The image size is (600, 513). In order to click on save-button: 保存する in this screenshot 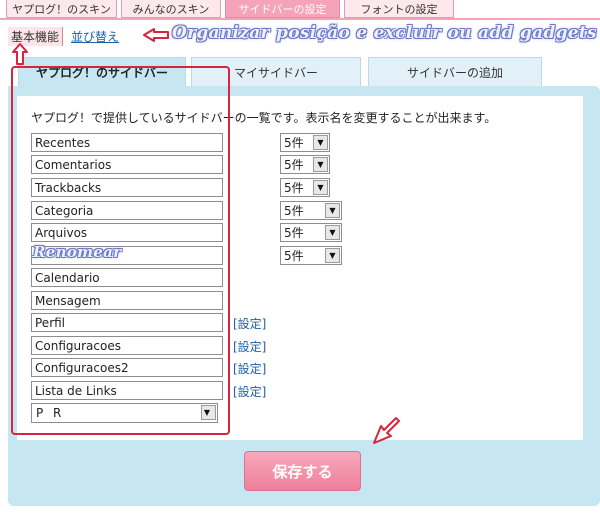, I will do `click(302, 471)`.